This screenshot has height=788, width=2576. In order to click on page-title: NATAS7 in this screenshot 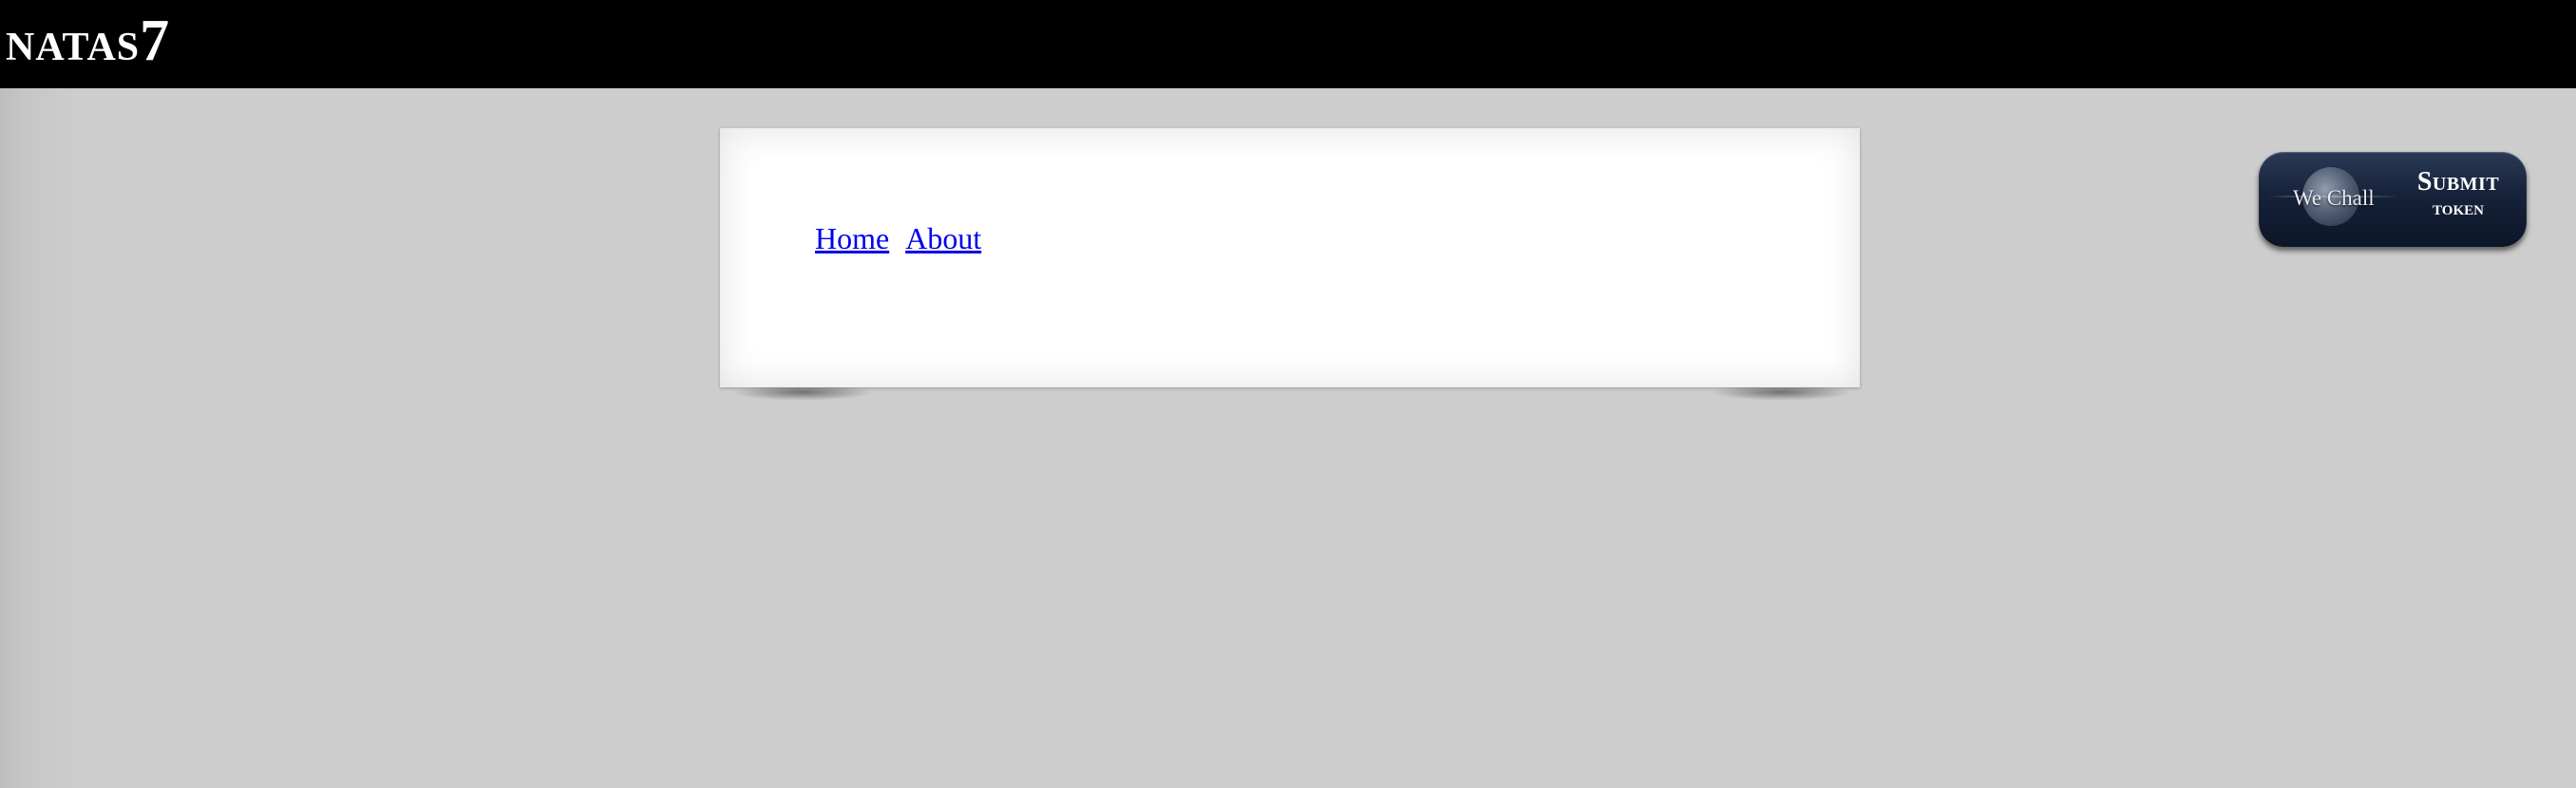, I will do `click(87, 40)`.